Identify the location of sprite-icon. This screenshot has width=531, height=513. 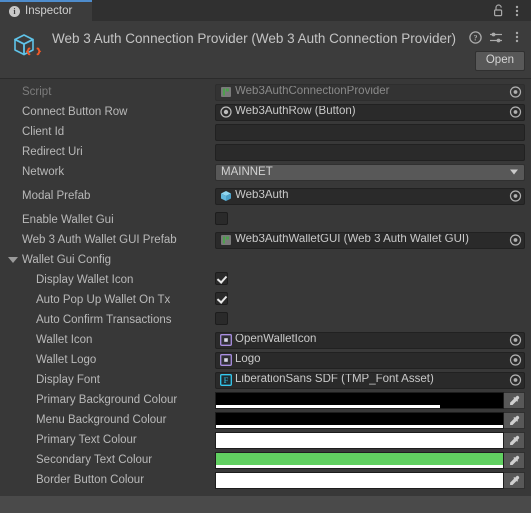
(225, 360).